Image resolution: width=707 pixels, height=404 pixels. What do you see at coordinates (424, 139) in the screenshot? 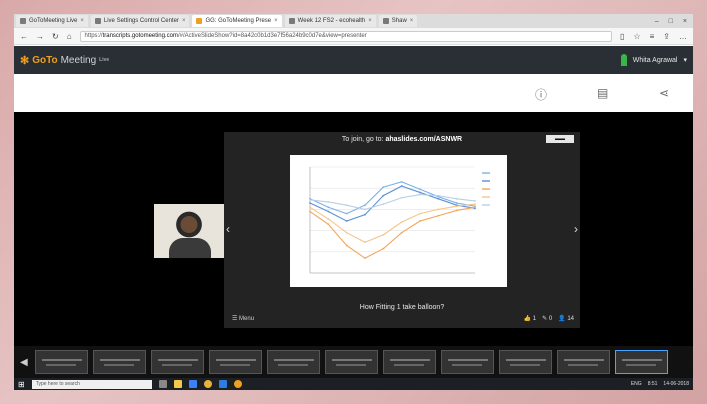
I see `join-url: ahaslides.com/ASNWR` at bounding box center [424, 139].